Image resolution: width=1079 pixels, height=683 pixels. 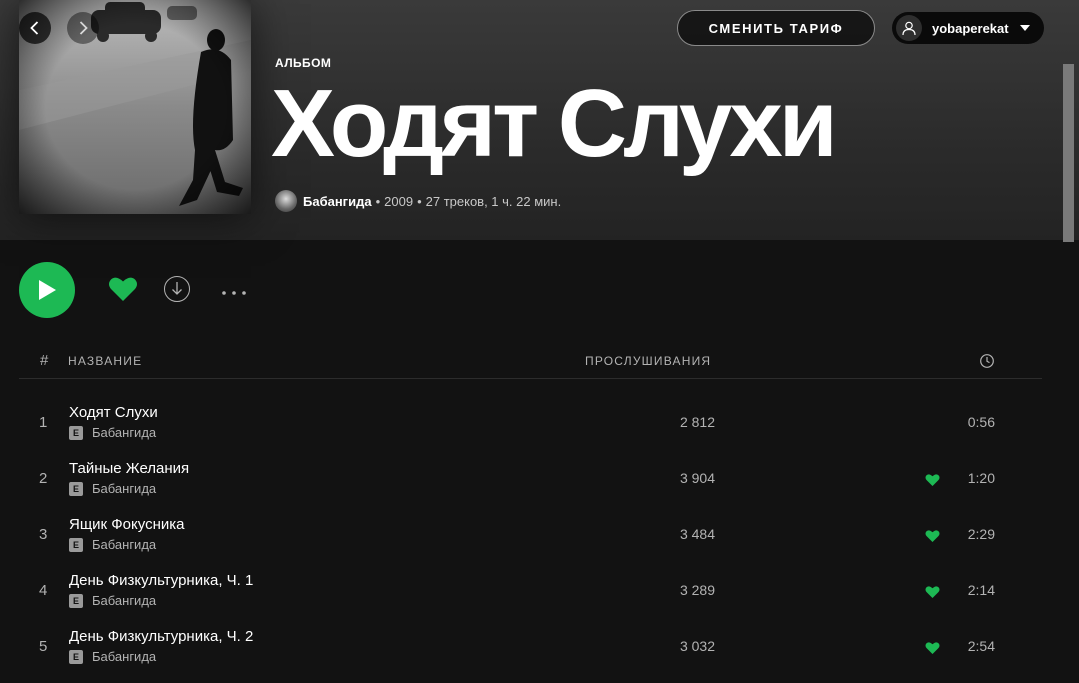 I want to click on track-row: 1 Ходят Слухи E Бабангида 2 812 0:56, so click(x=530, y=424).